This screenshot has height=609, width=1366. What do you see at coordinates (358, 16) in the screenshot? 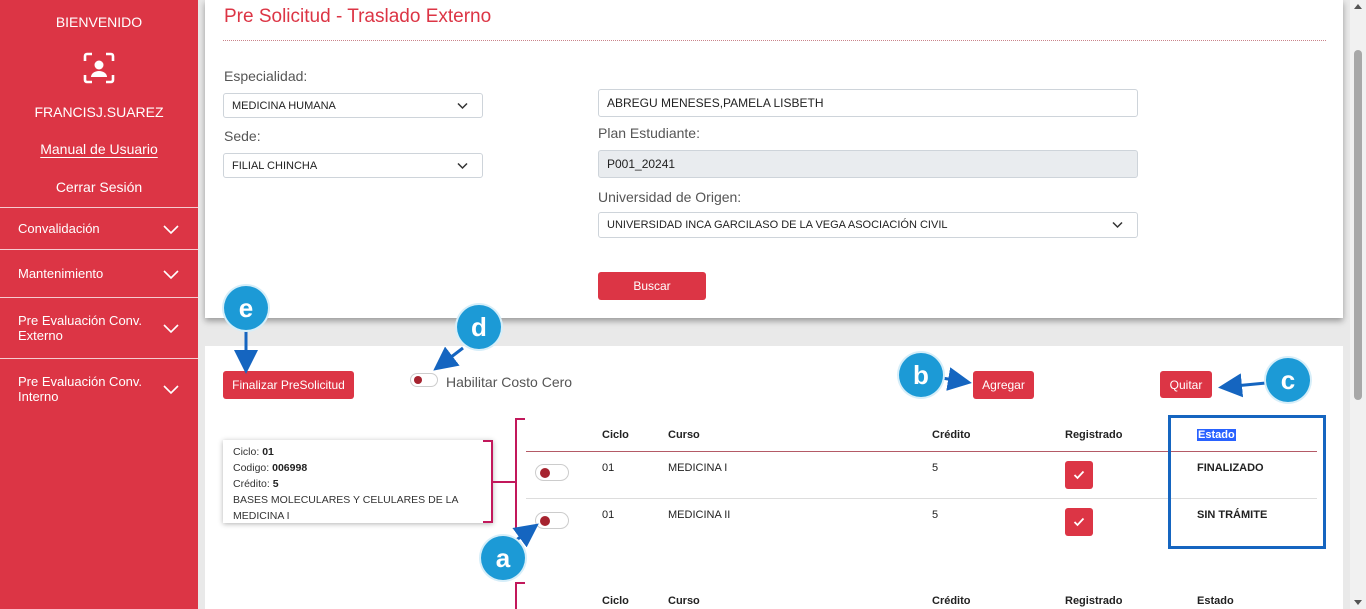
I see `page-title: Pre Solicitud - Traslado Externo` at bounding box center [358, 16].